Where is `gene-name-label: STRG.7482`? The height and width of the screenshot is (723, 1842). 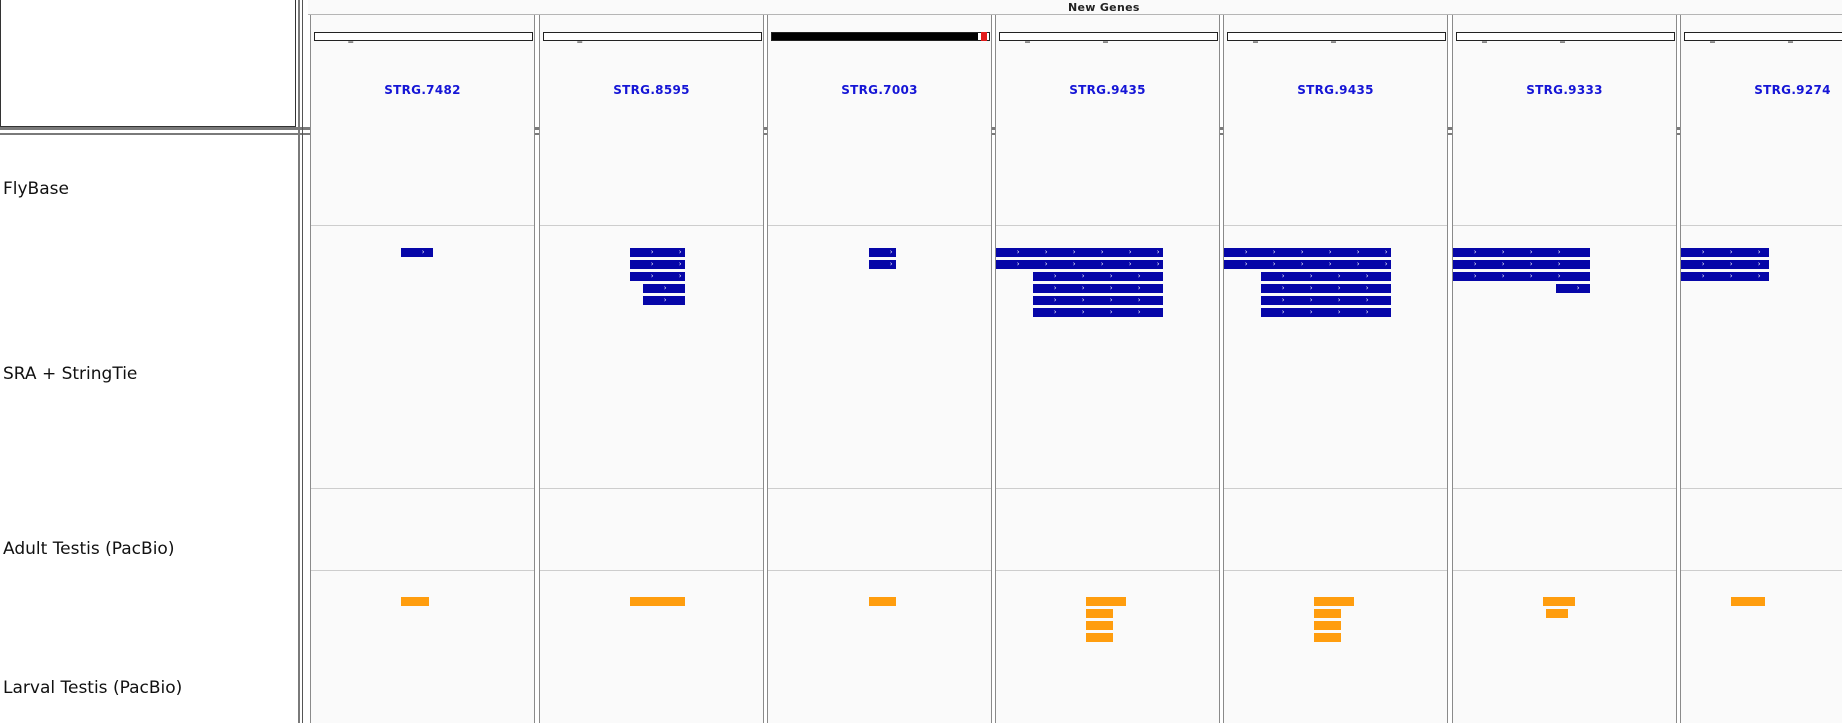 gene-name-label: STRG.7482 is located at coordinates (422, 90).